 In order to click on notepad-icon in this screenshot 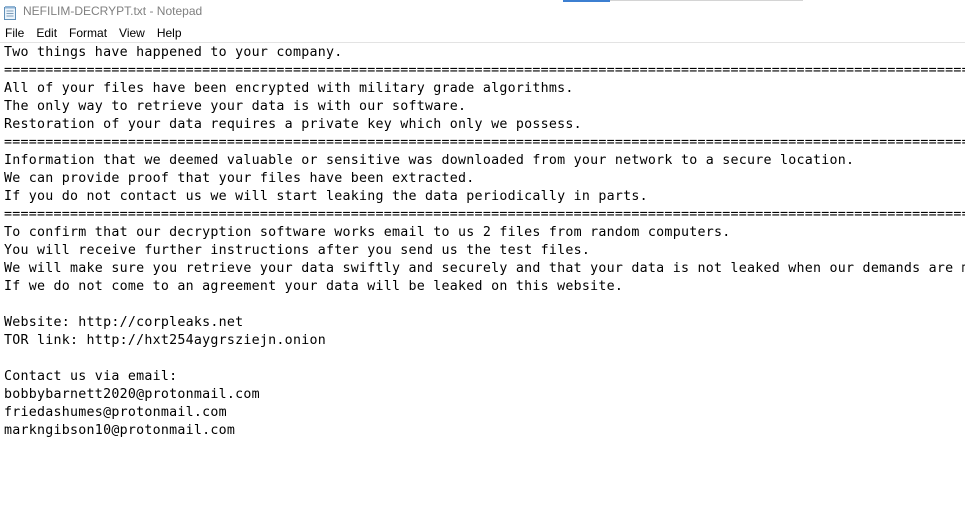, I will do `click(10, 12)`.